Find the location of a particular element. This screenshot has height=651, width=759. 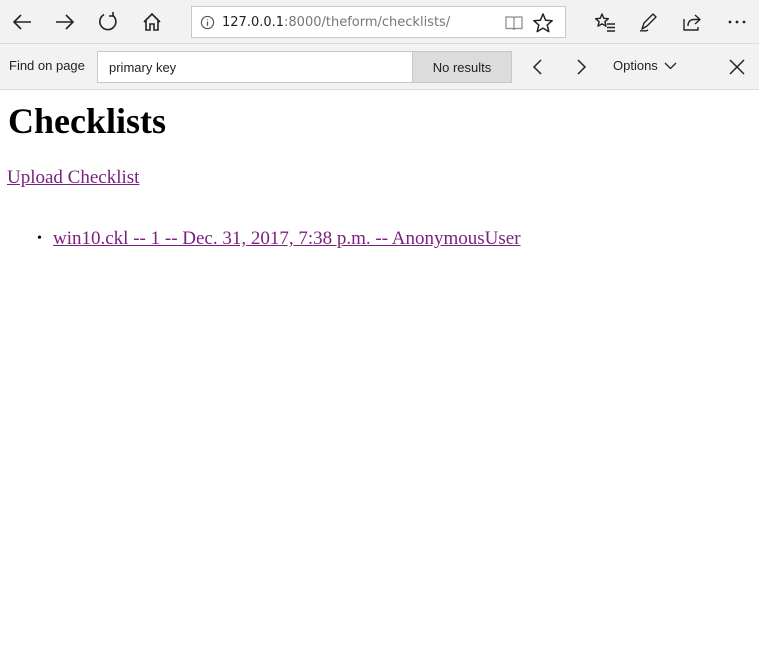

find-options-dropdown: Options is located at coordinates (645, 65).